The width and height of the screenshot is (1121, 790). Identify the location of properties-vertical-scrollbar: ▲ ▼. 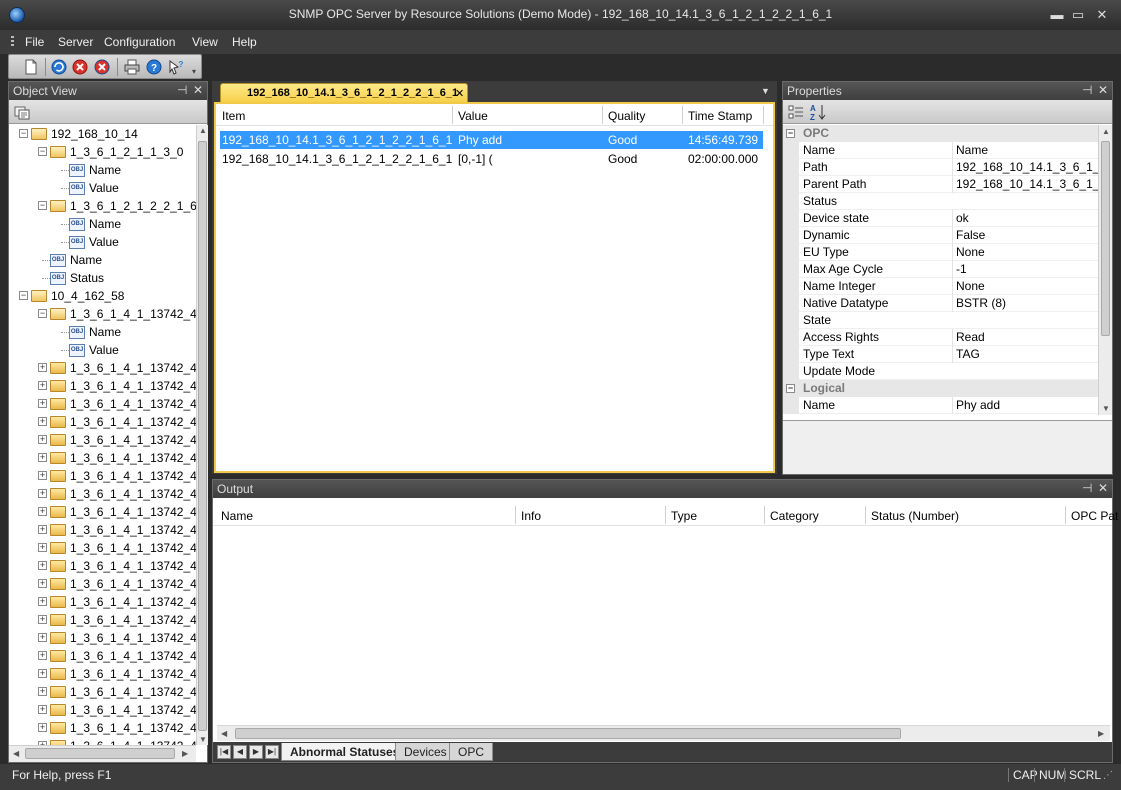
(1105, 270).